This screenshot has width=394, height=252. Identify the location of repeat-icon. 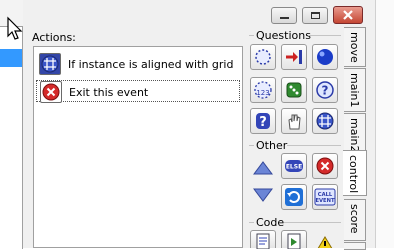
(294, 197).